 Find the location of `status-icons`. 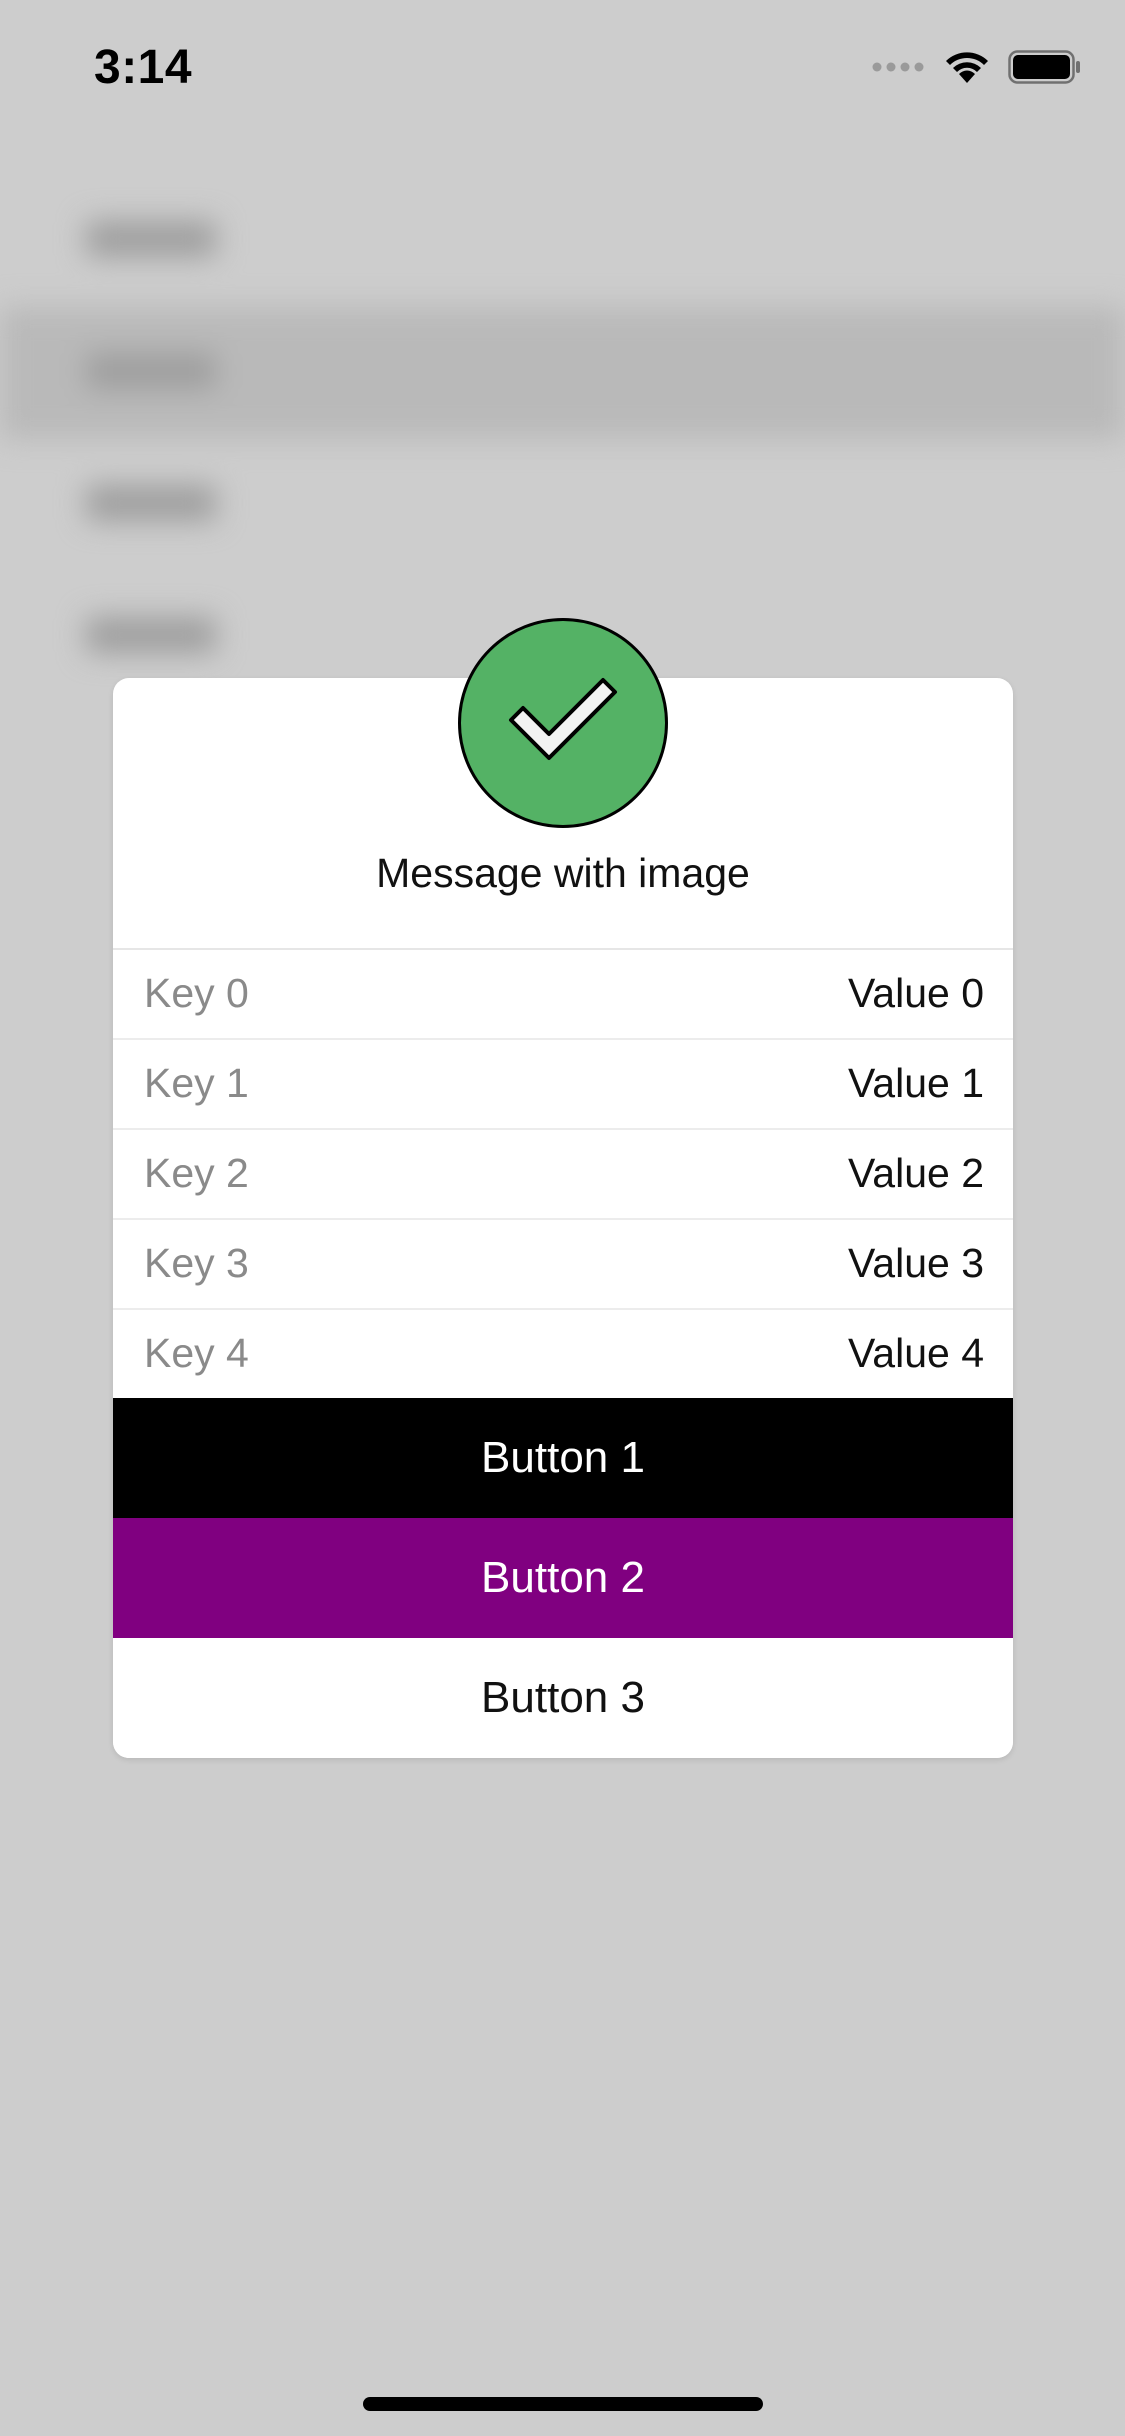

status-icons is located at coordinates (977, 69).